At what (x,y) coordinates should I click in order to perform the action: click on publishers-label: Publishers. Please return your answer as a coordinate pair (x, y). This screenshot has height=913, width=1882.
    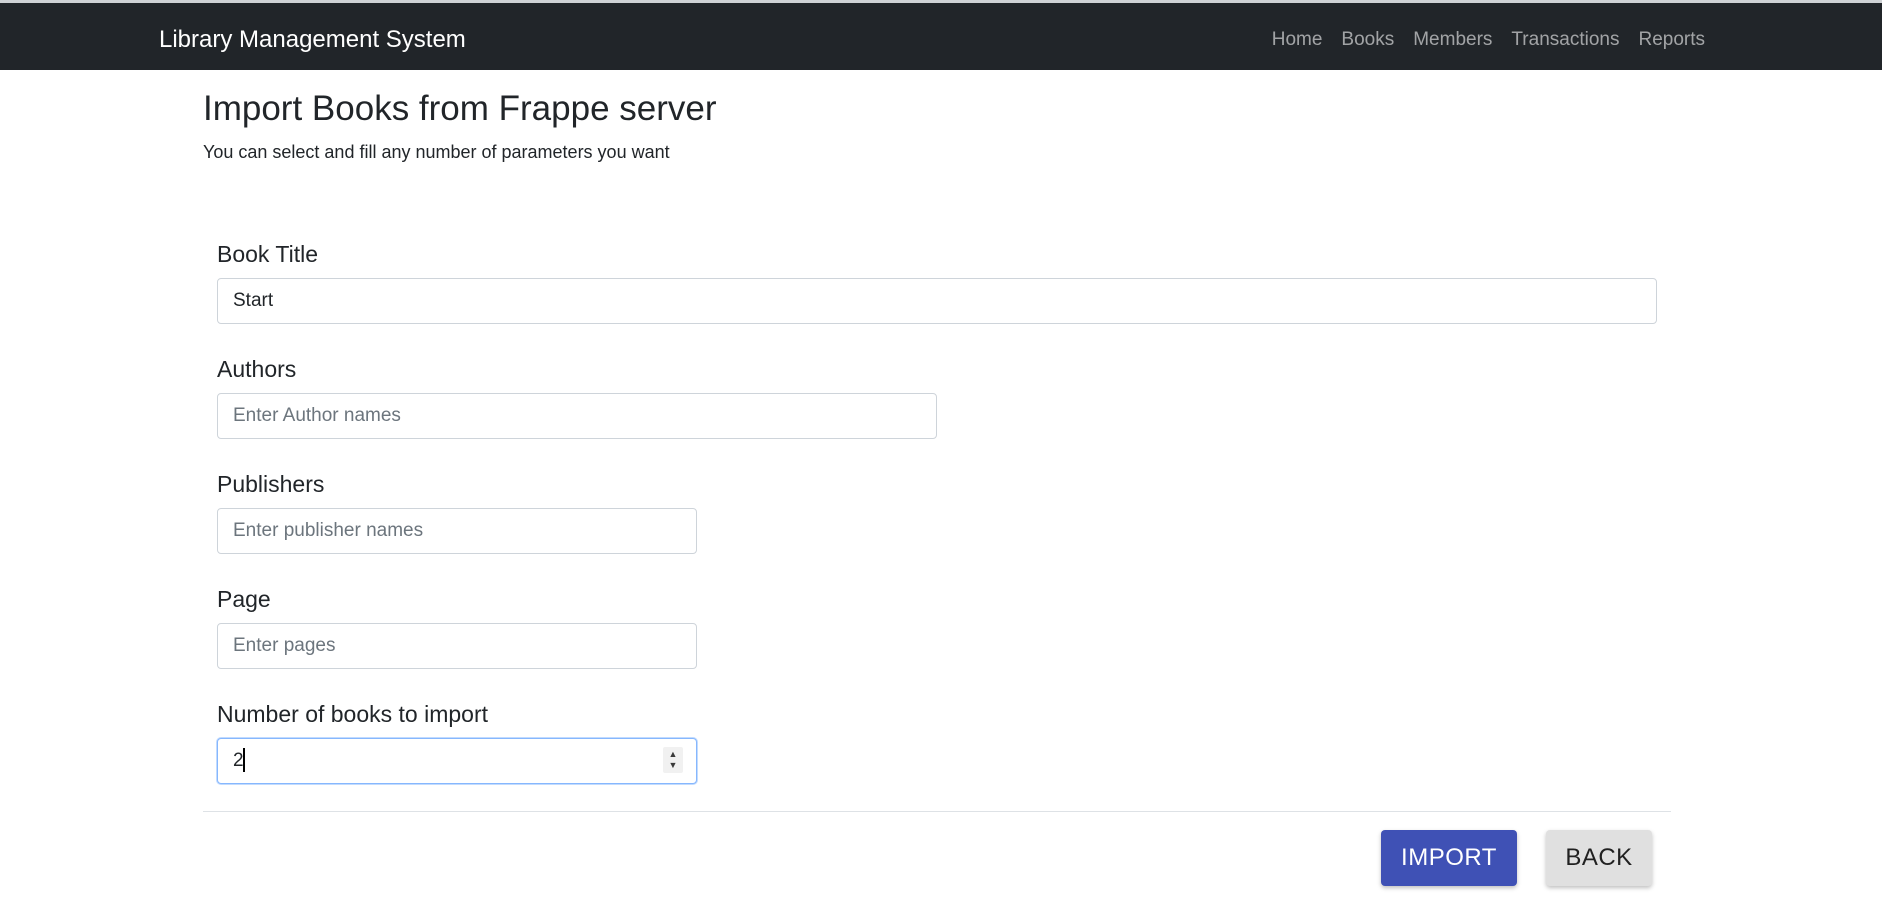
    Looking at the image, I should click on (271, 484).